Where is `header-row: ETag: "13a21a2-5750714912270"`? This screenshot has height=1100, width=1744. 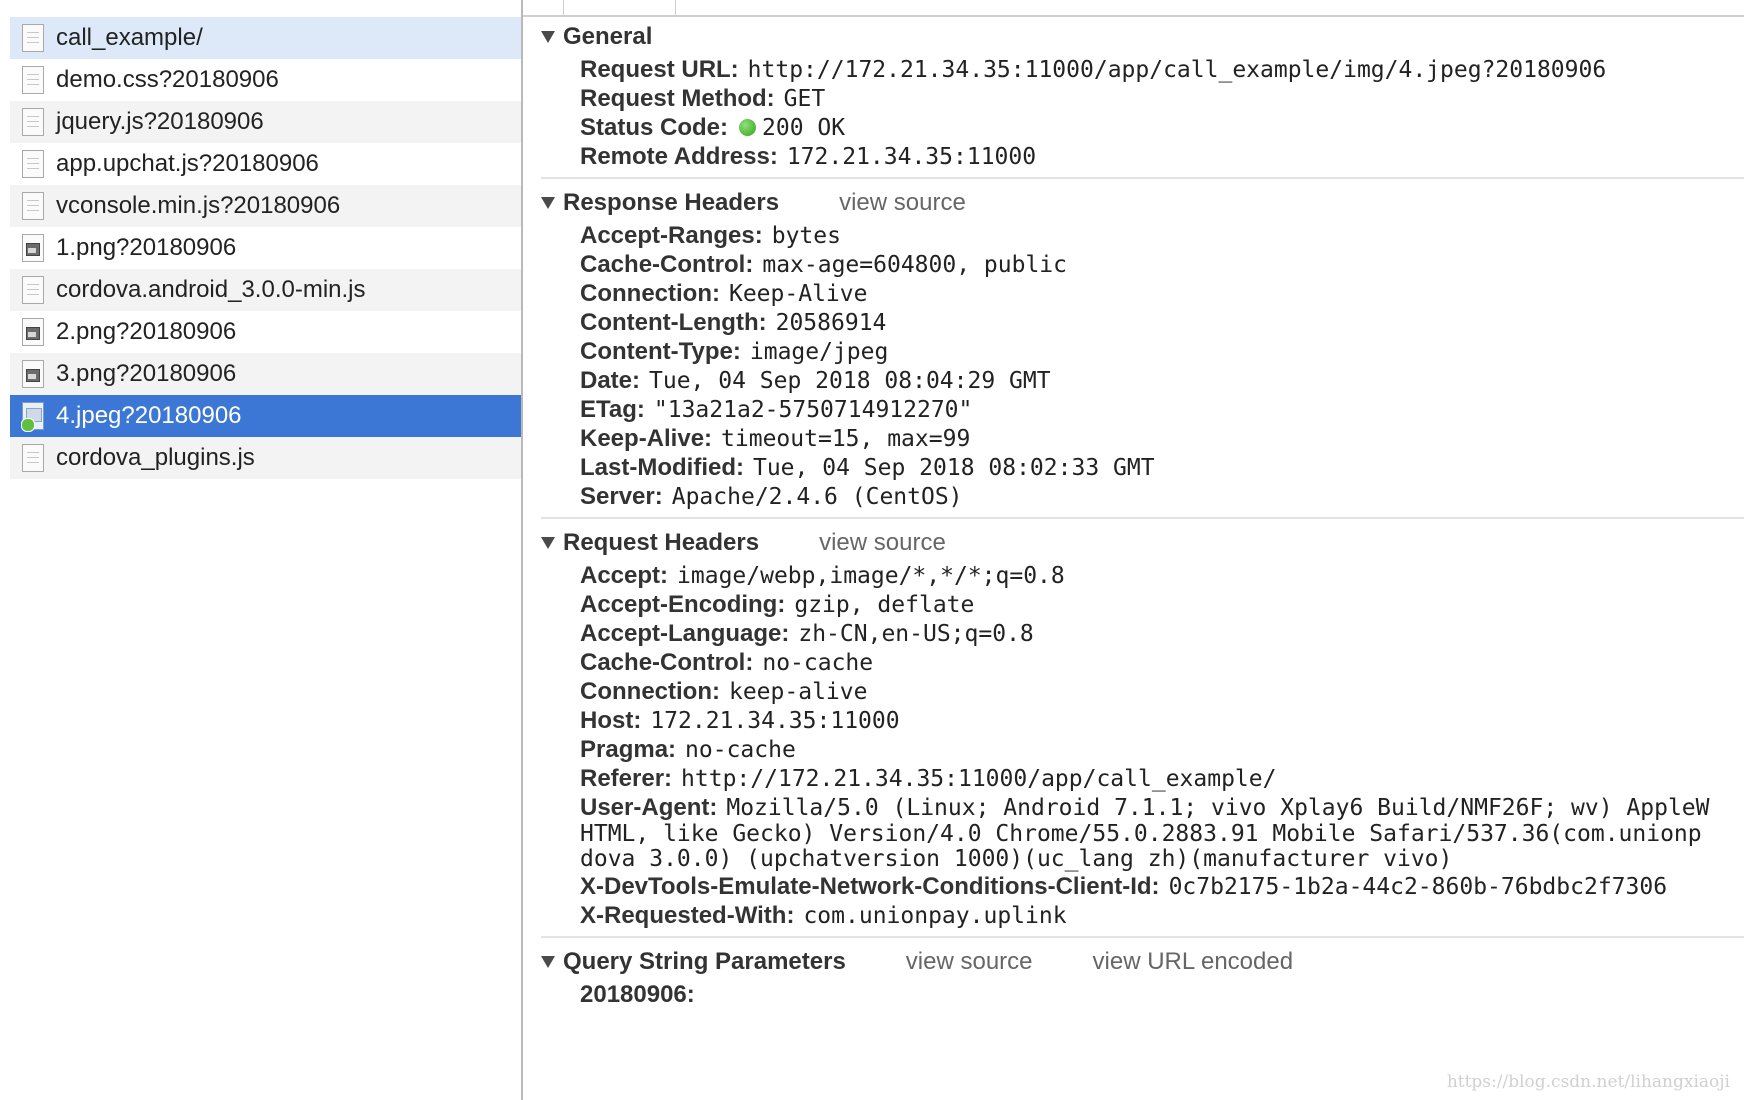
header-row: ETag: "13a21a2-5750714912270" is located at coordinates (1133, 409).